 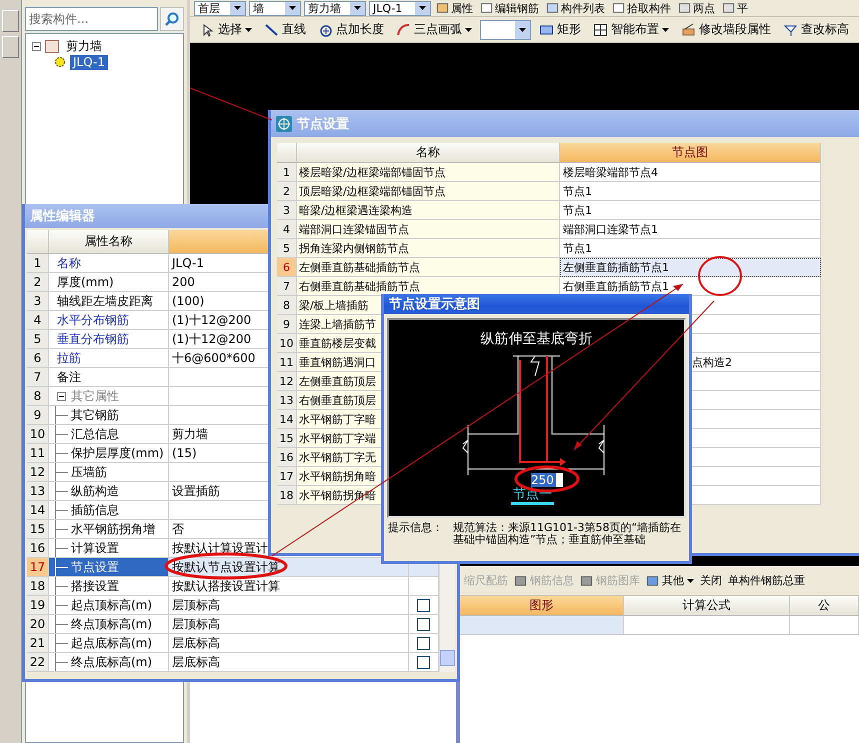 I want to click on row-number: 19, so click(x=38, y=605).